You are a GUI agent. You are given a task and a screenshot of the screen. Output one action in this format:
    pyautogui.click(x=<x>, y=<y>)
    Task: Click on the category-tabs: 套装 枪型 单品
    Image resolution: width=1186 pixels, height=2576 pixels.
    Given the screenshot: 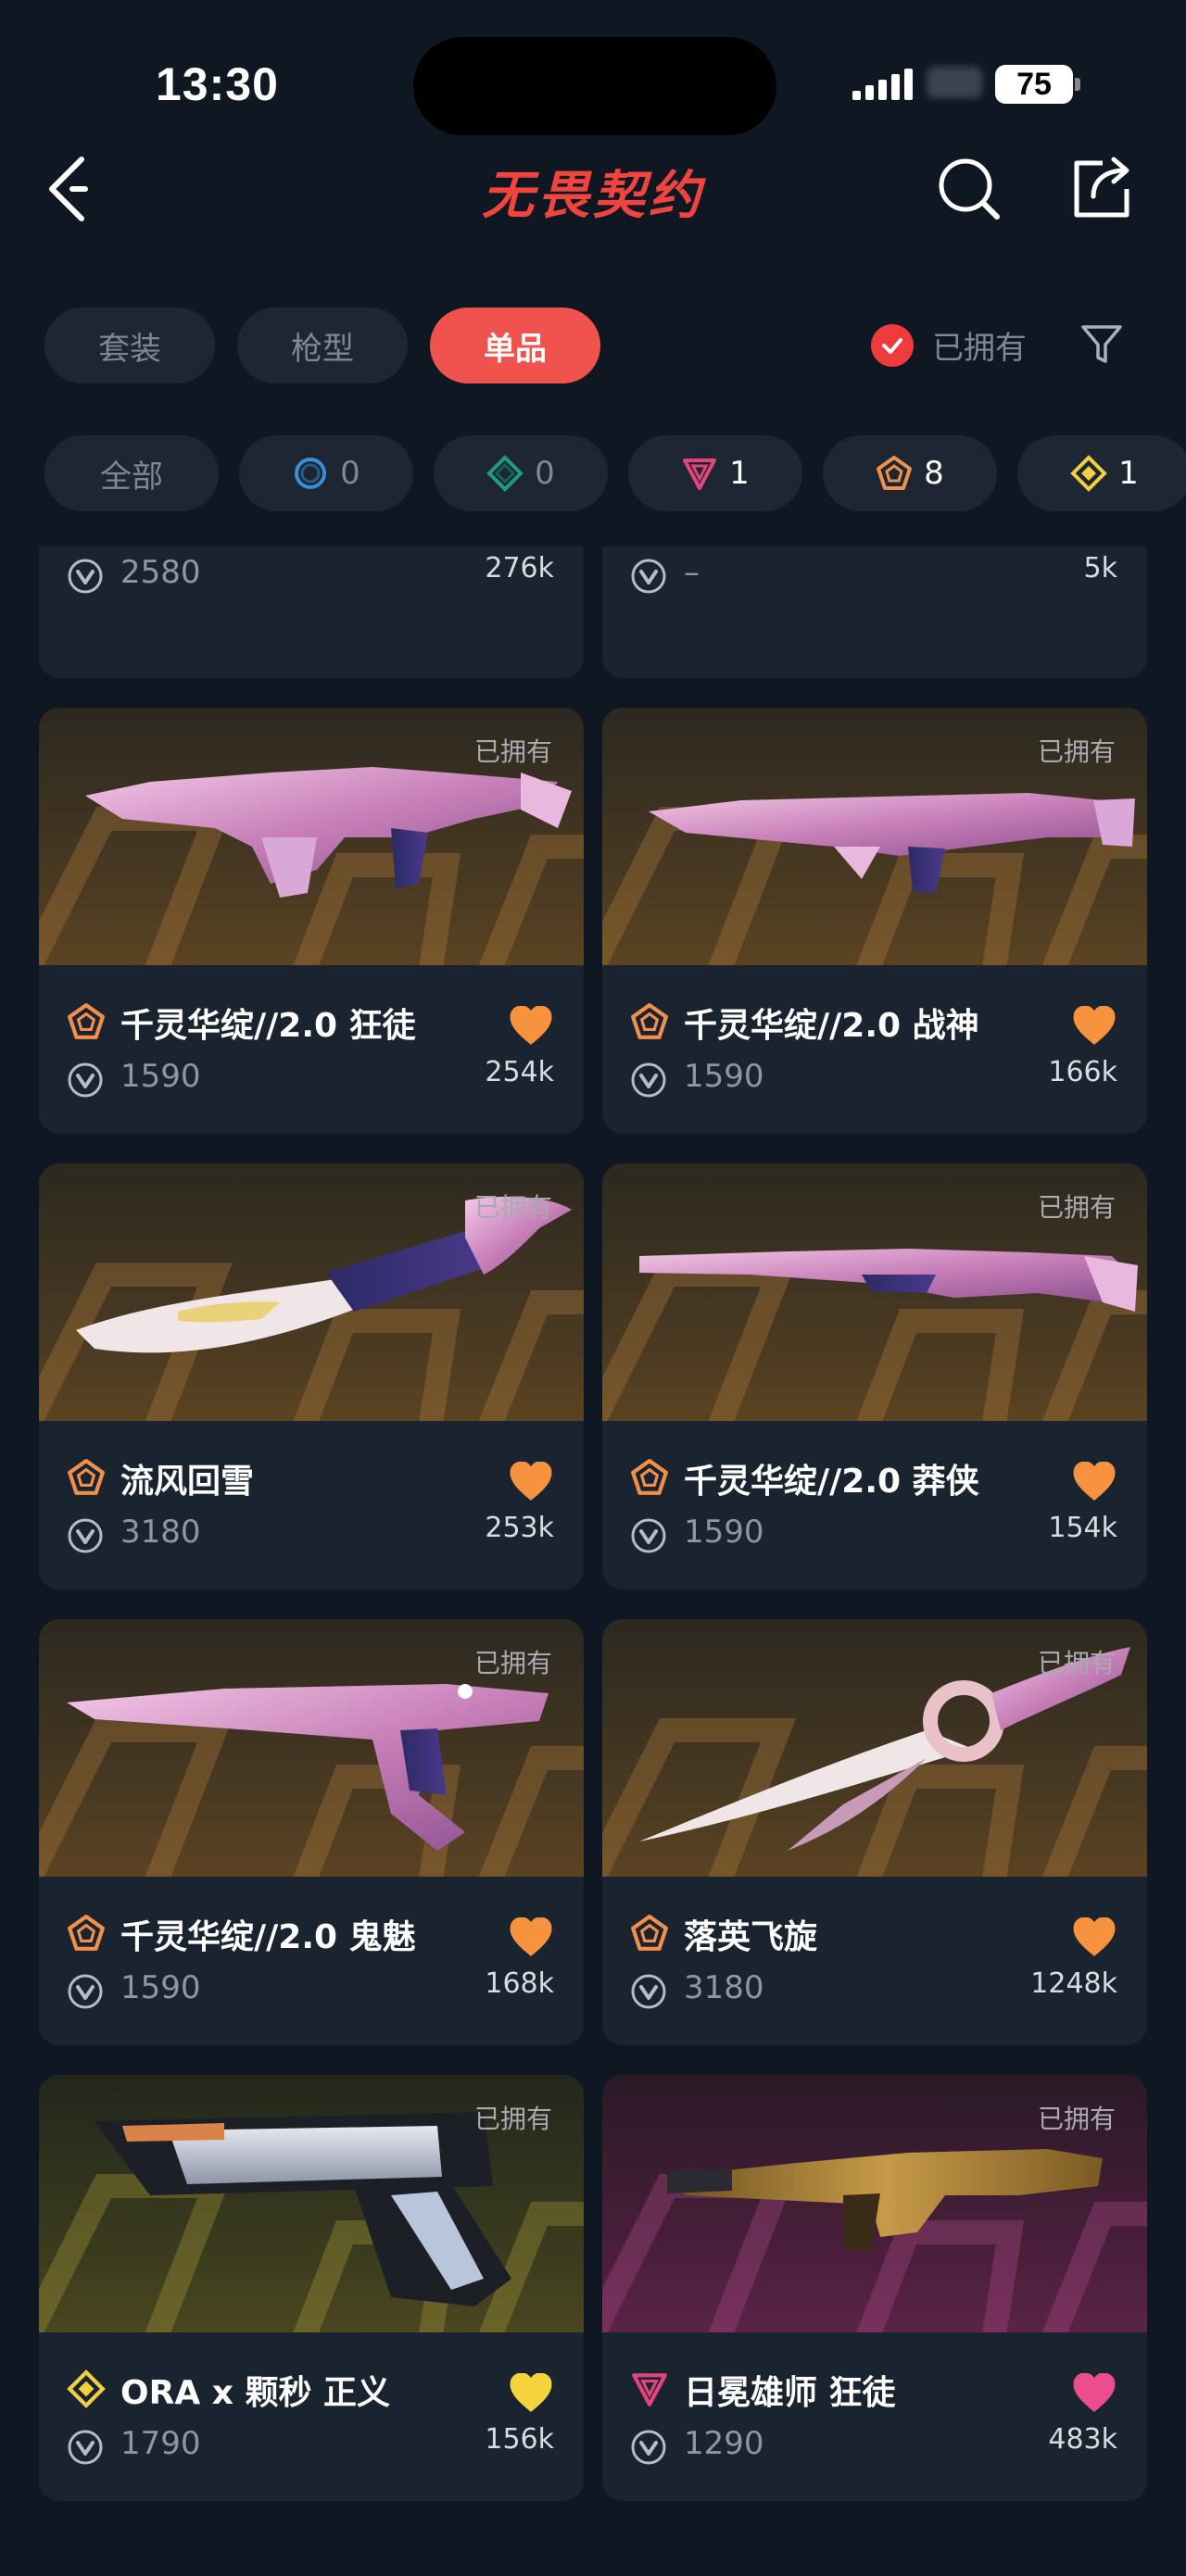 What is the action you would take?
    pyautogui.click(x=322, y=345)
    